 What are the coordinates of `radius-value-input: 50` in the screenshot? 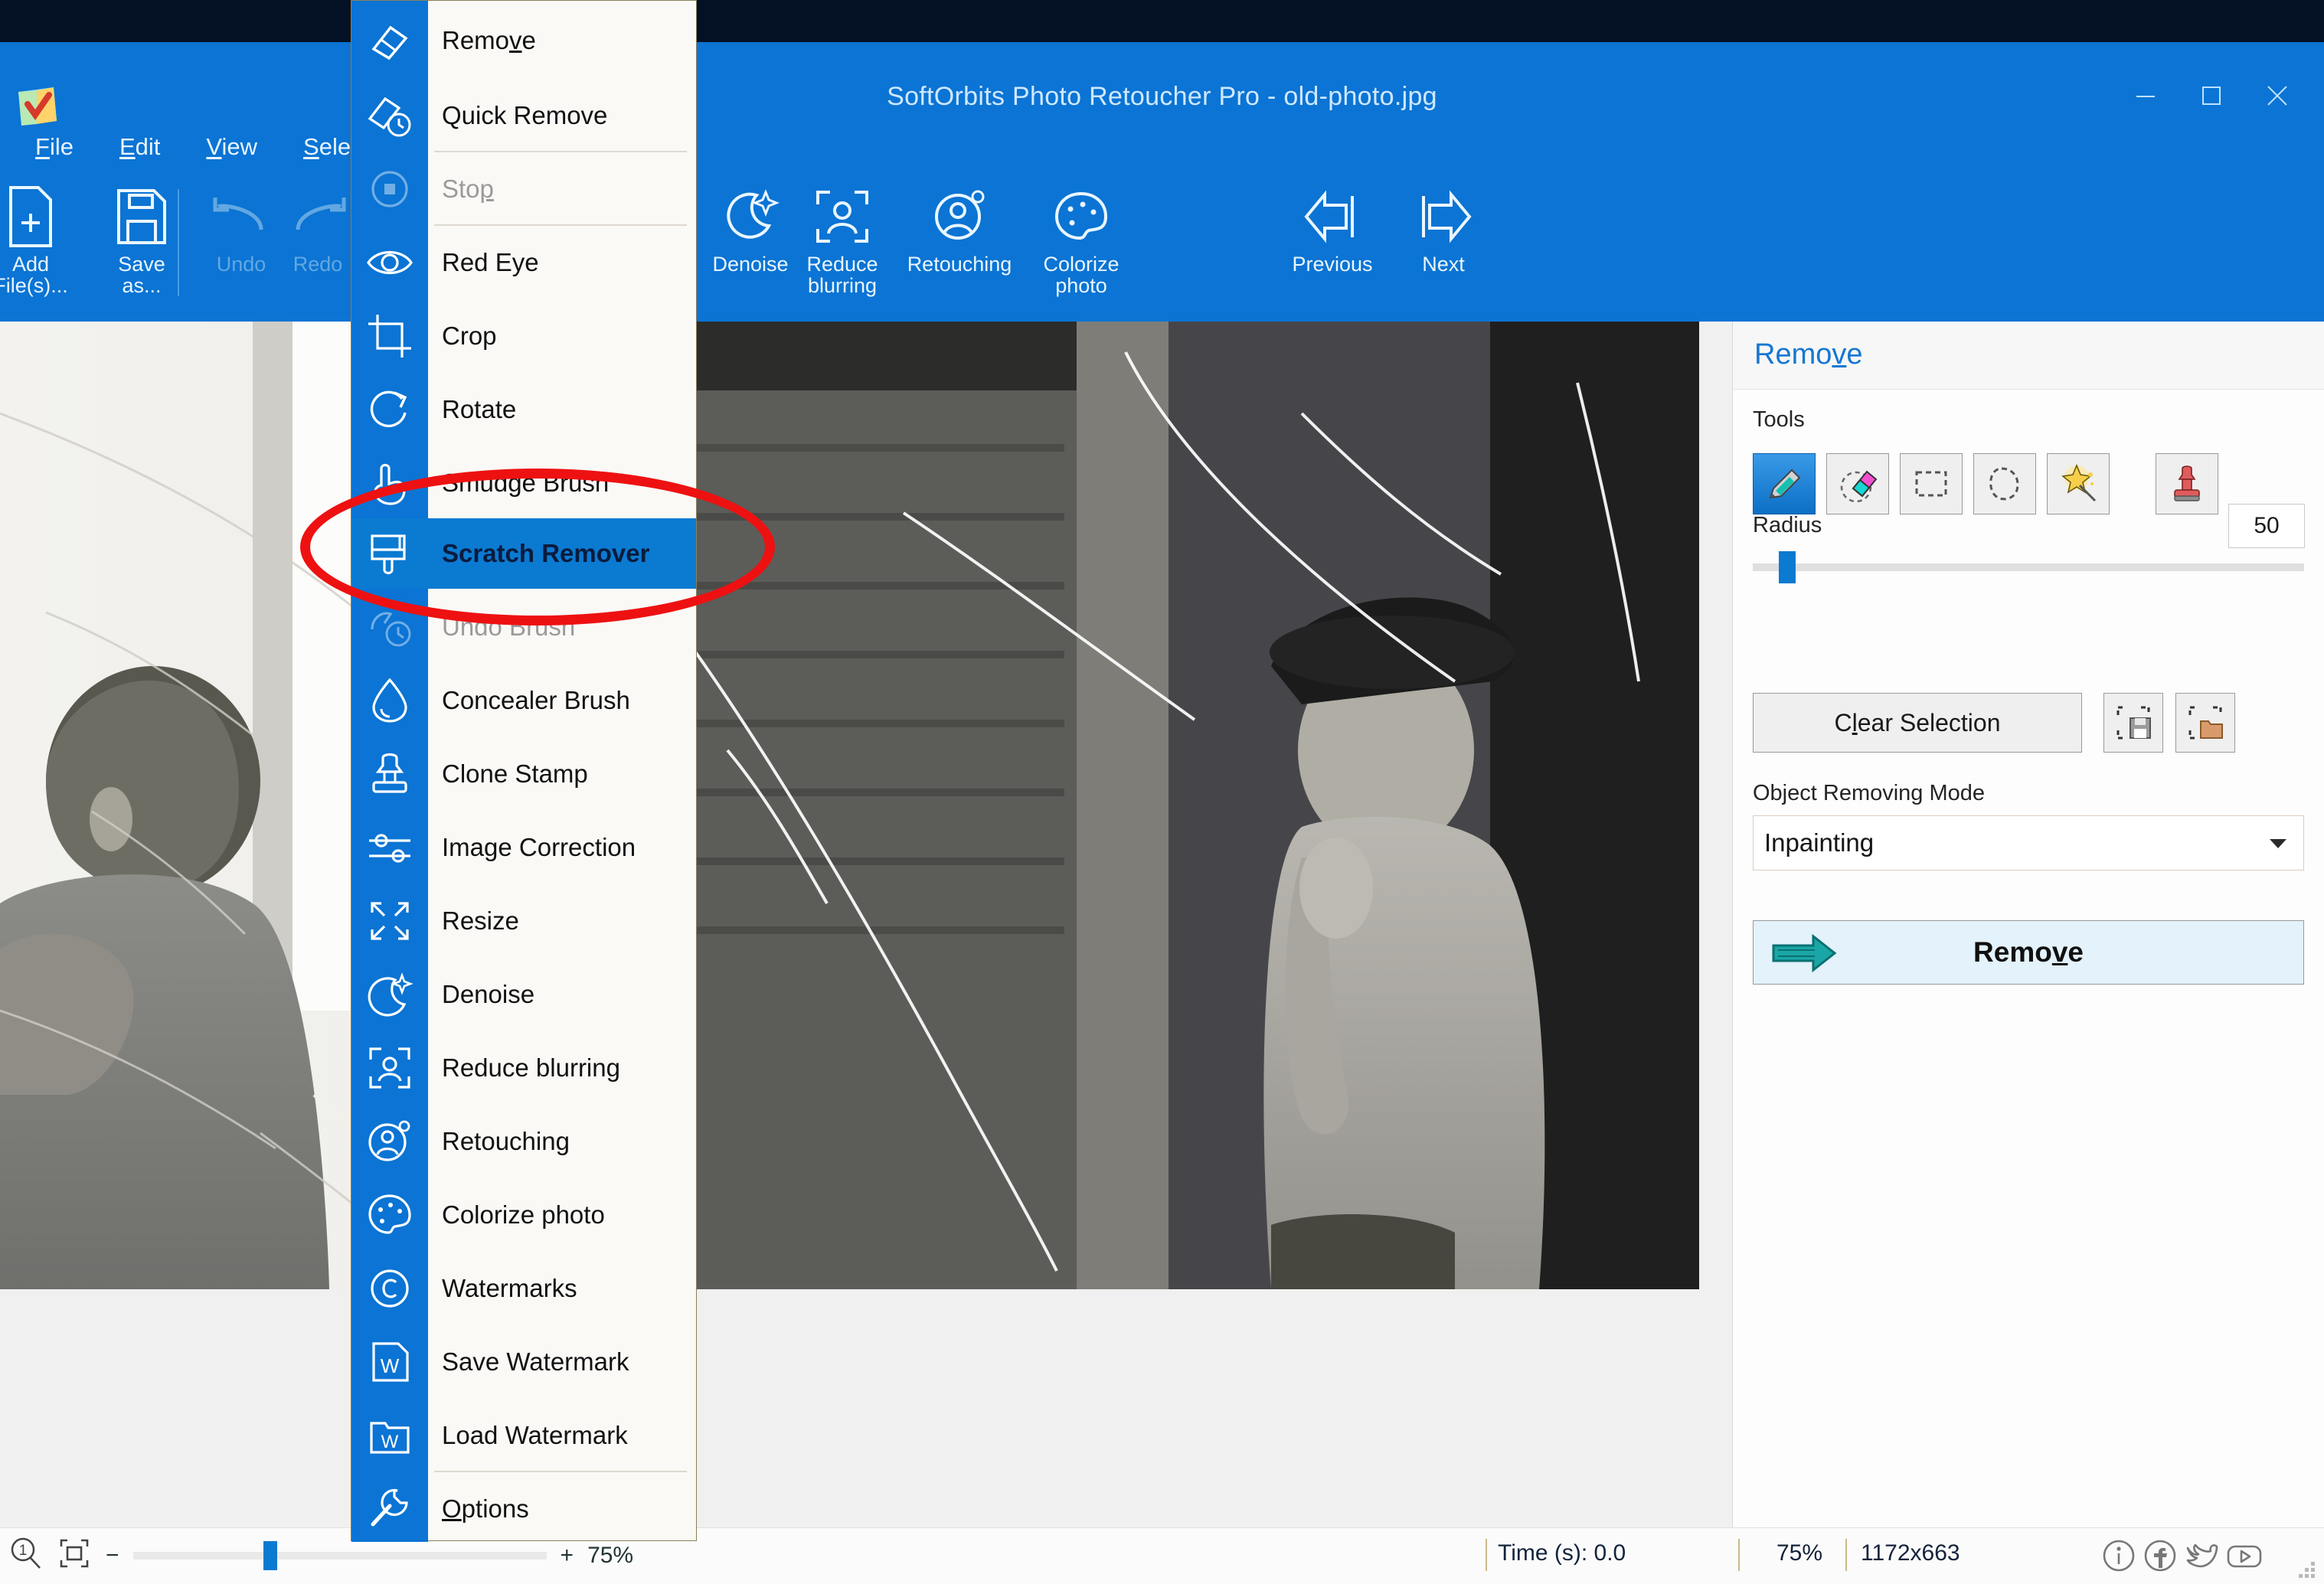 It's located at (2267, 526).